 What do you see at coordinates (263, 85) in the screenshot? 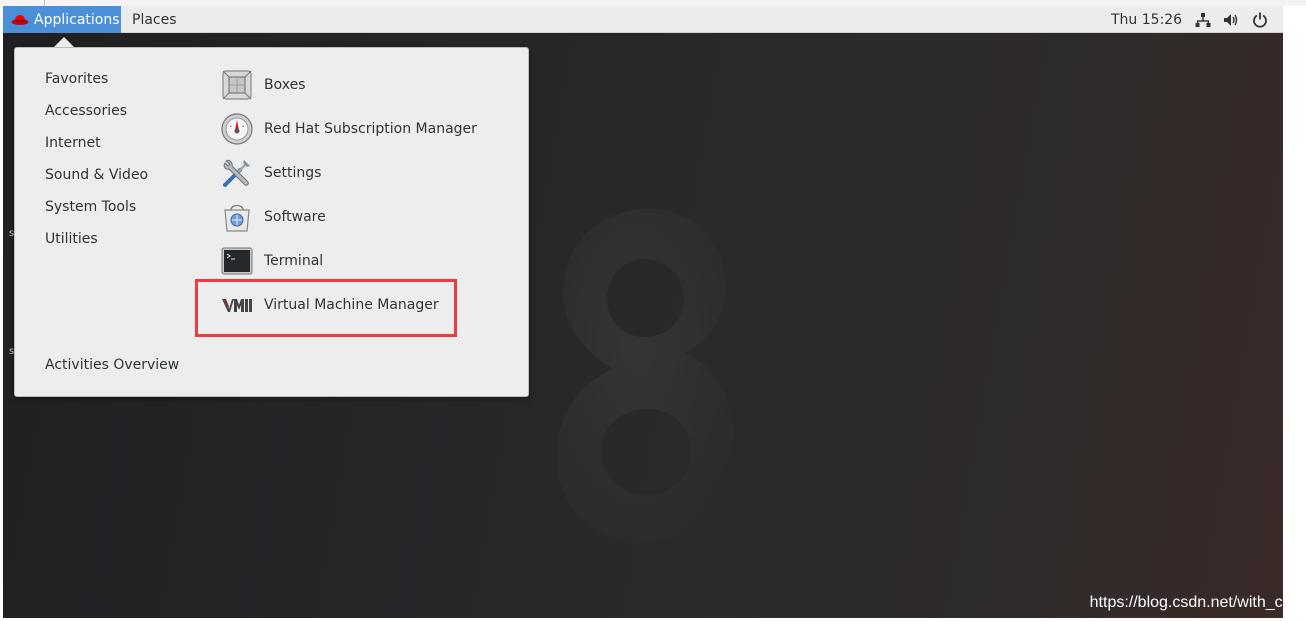
I see `app-boxes: Boxes` at bounding box center [263, 85].